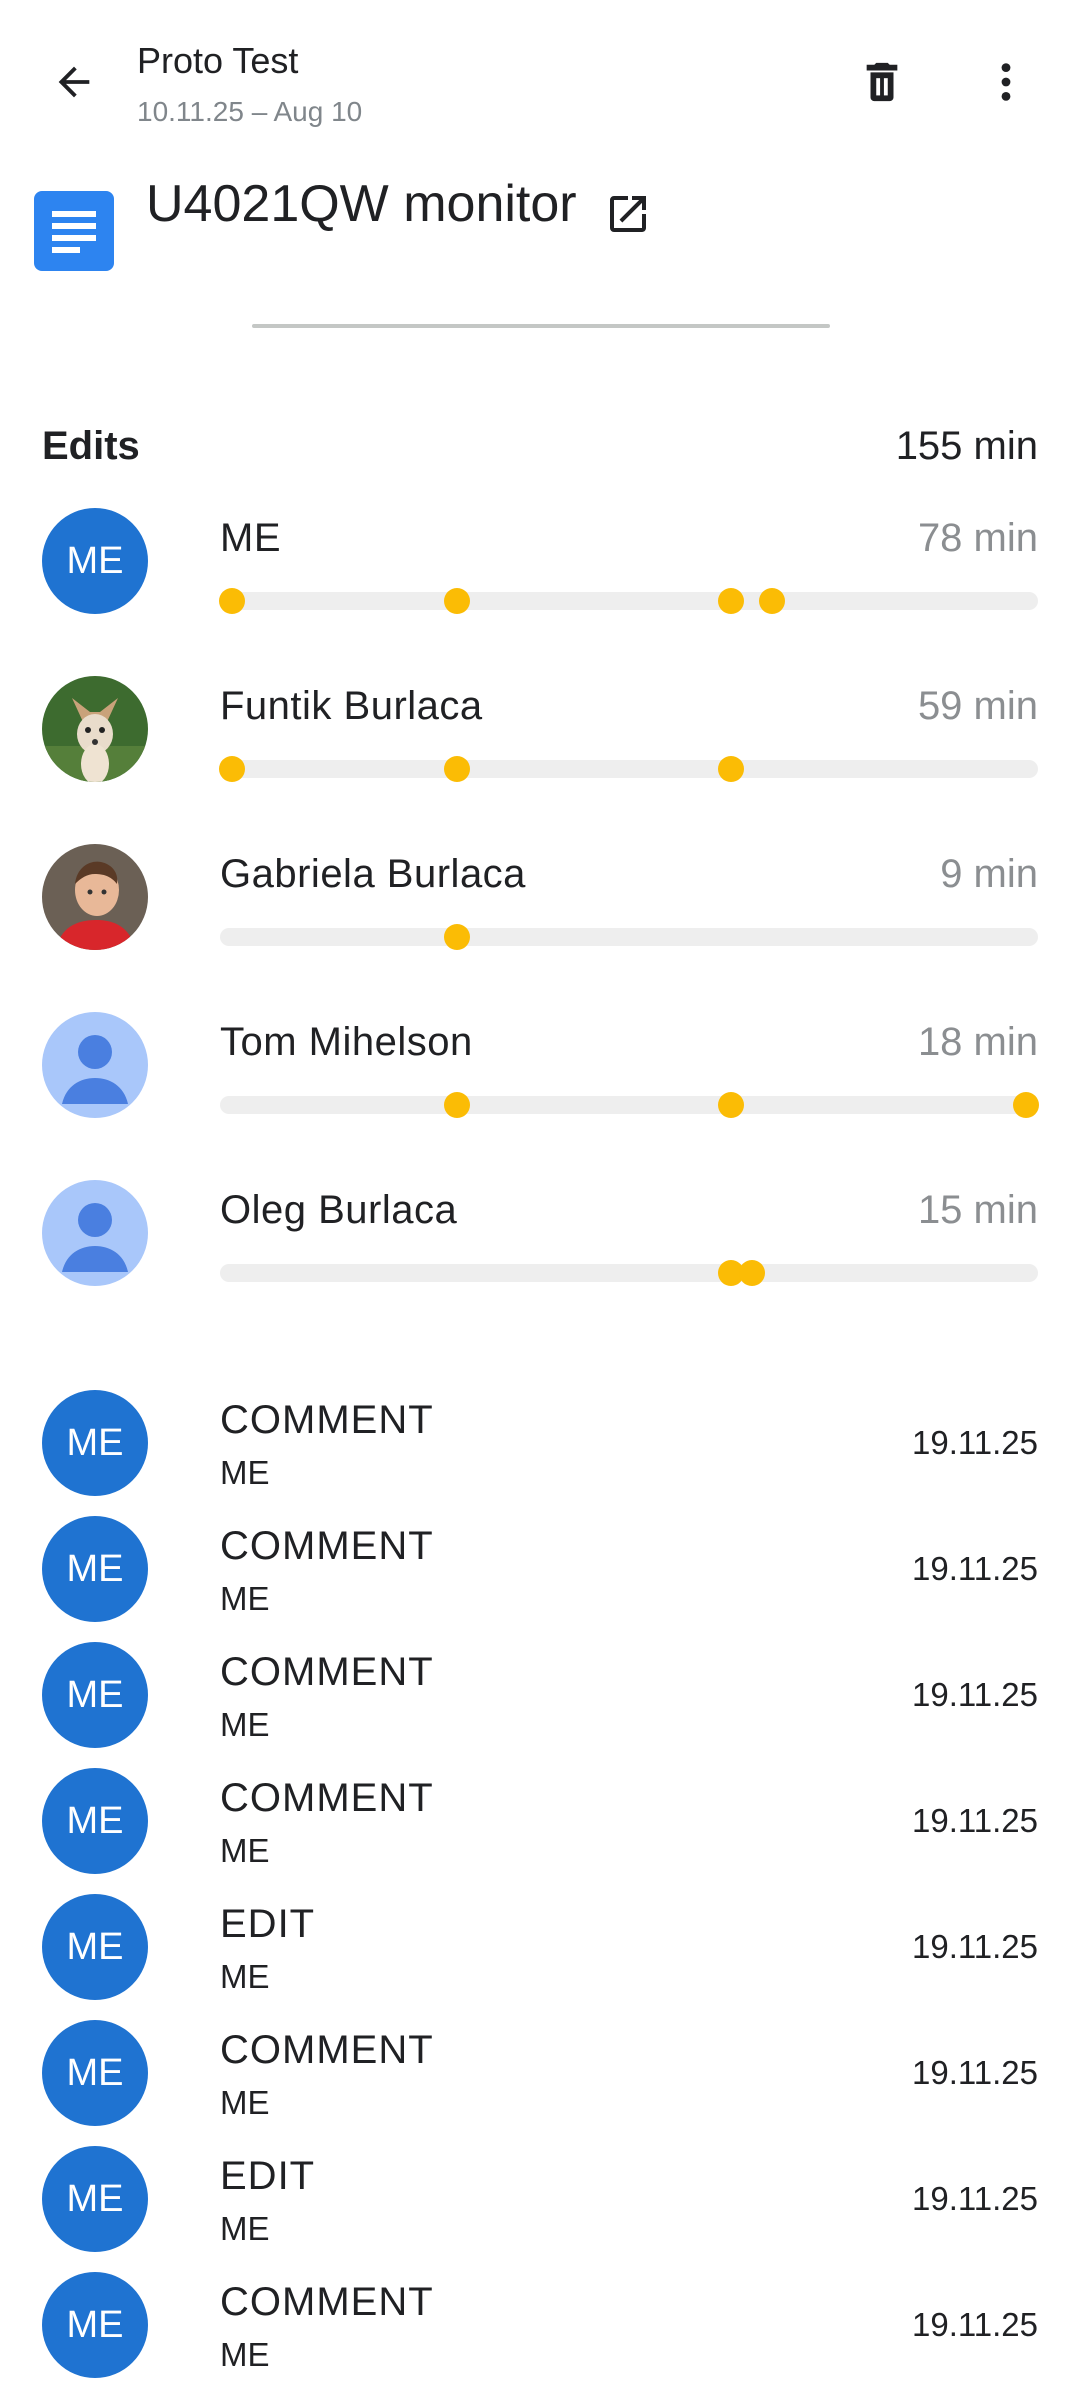  I want to click on trash-icon, so click(882, 82).